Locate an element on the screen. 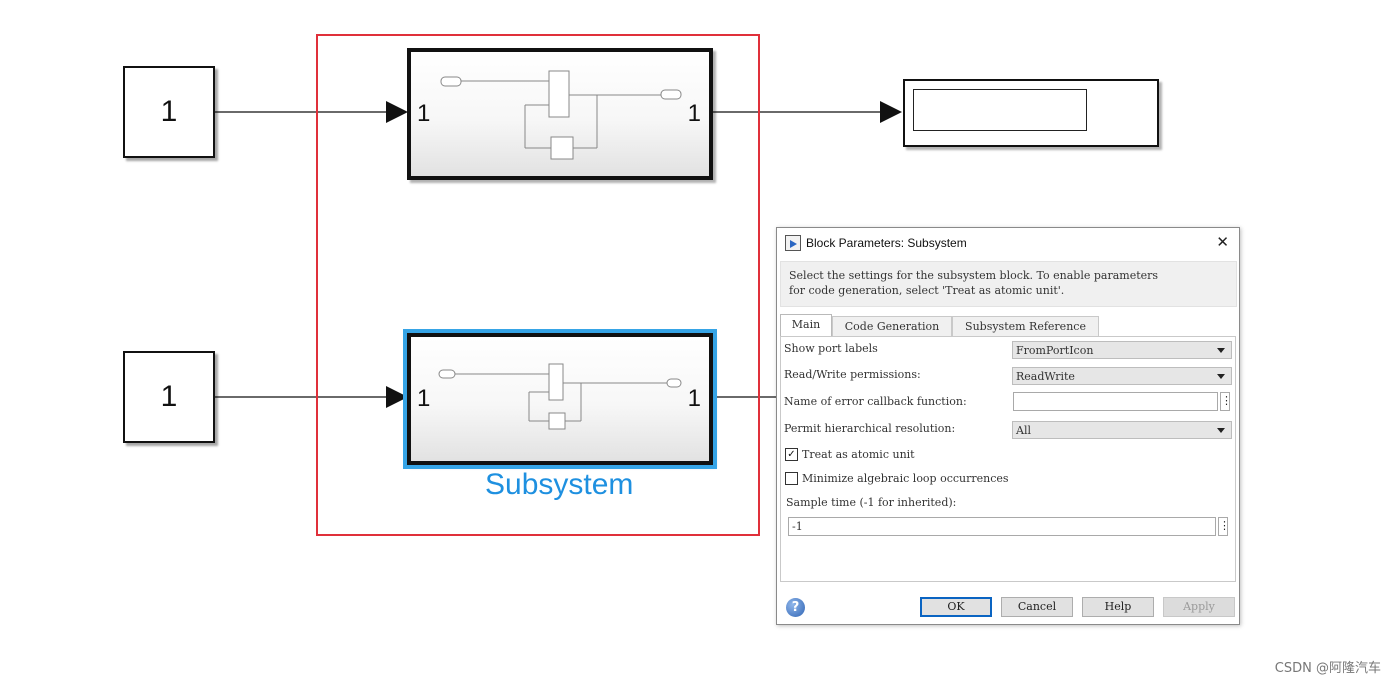  show-port-labels-label: Show port labels is located at coordinates (831, 348).